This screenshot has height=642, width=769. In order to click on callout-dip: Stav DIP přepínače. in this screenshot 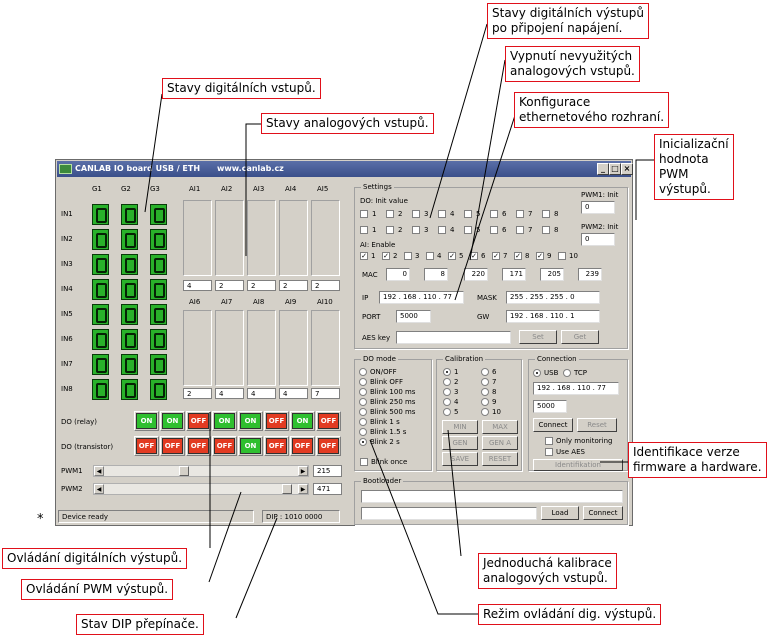, I will do `click(140, 624)`.